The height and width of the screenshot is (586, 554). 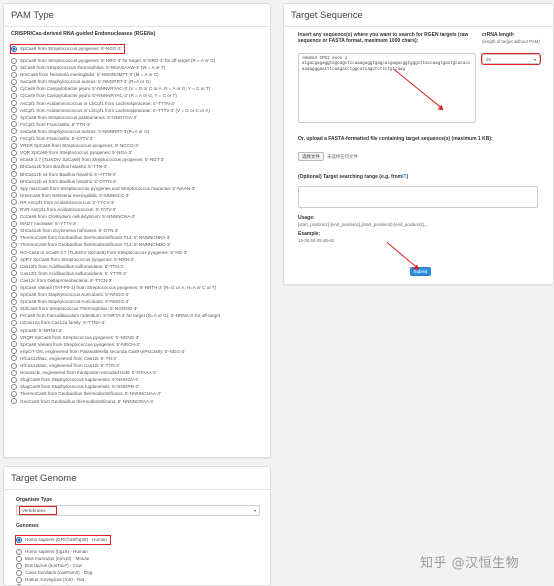 What do you see at coordinates (63, 565) in the screenshot?
I see `genome-option: Bos taurus (bosTau7) - Cow` at bounding box center [63, 565].